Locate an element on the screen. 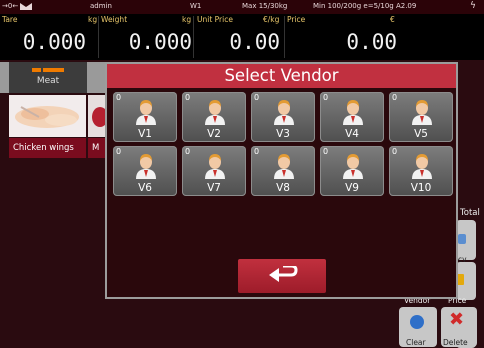 The height and width of the screenshot is (348, 484). tare-unit: kg is located at coordinates (93, 19).